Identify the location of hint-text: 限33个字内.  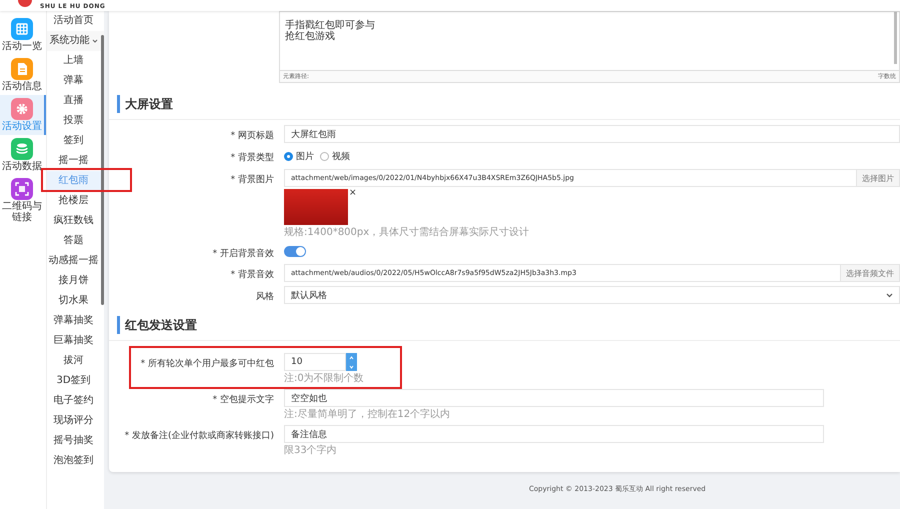
(311, 451).